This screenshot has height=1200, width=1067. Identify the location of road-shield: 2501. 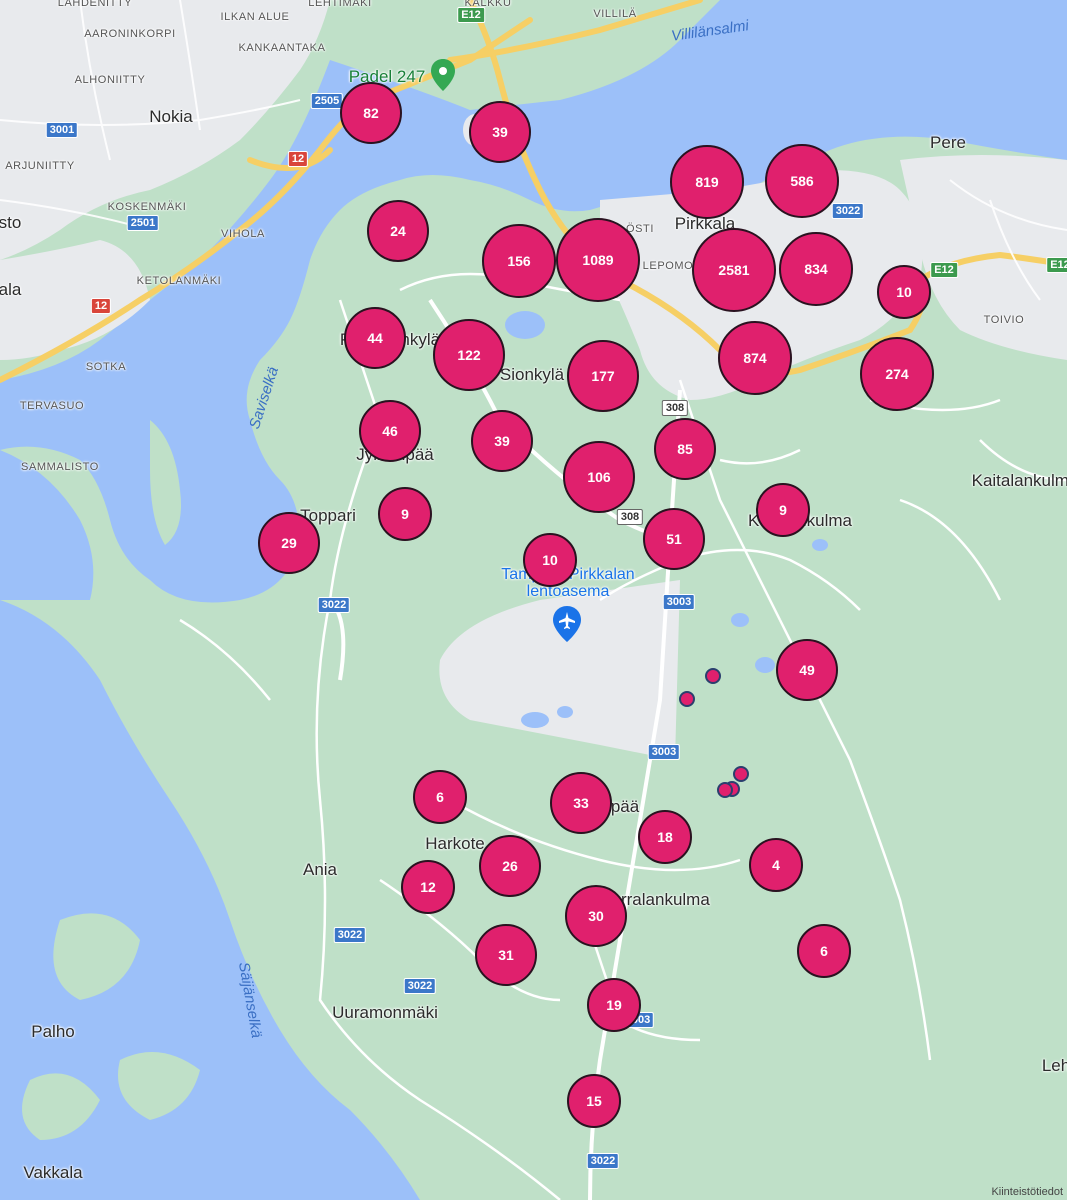
(143, 223).